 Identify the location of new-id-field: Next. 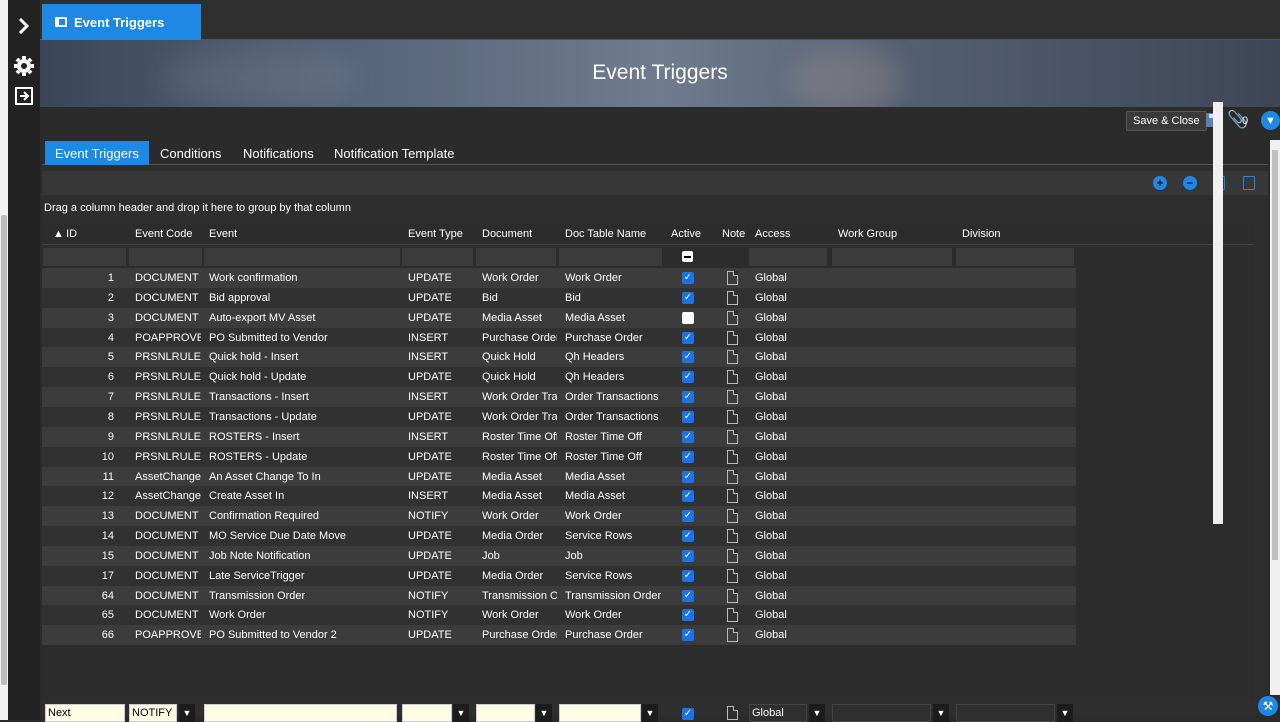
(85, 713).